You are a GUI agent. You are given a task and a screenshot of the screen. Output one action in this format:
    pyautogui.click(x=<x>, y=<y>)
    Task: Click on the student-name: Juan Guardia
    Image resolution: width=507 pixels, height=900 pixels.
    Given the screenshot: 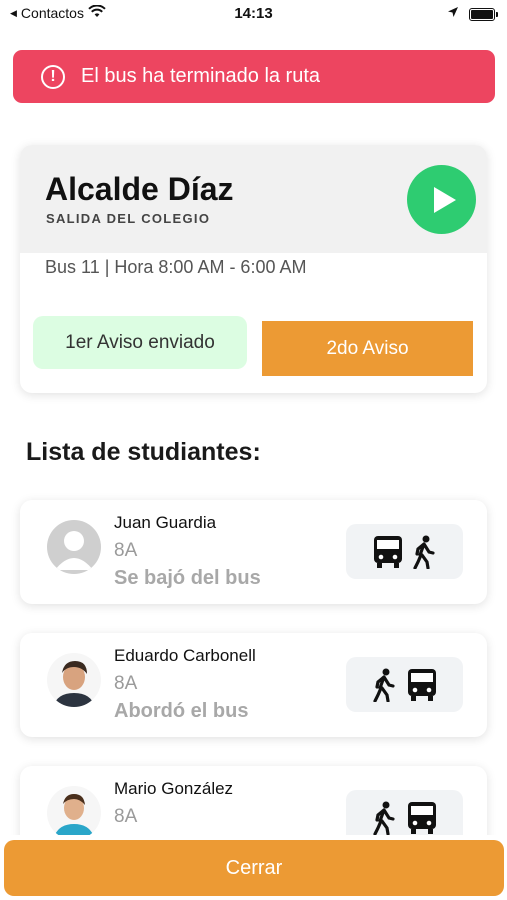 What is the action you would take?
    pyautogui.click(x=165, y=522)
    